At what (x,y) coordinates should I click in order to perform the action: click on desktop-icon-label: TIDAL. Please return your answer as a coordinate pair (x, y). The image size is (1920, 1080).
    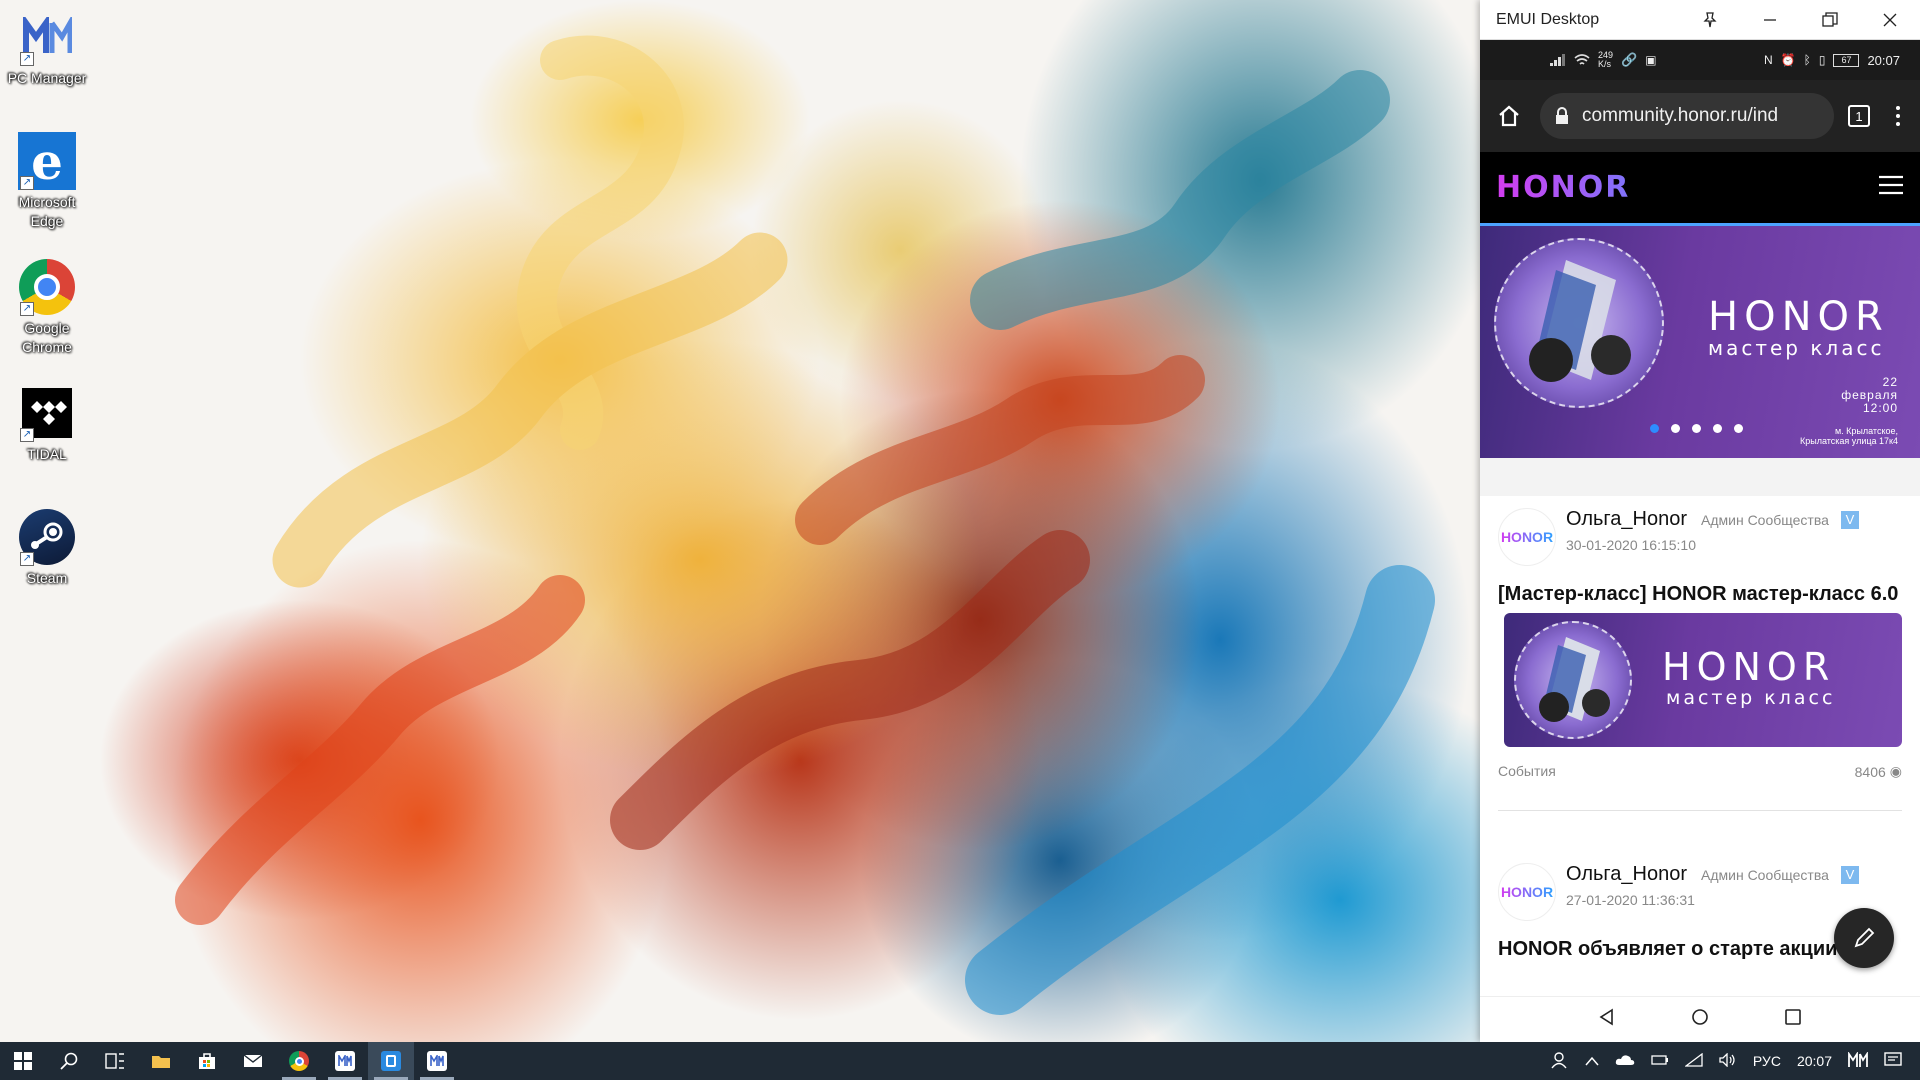
    Looking at the image, I should click on (47, 454).